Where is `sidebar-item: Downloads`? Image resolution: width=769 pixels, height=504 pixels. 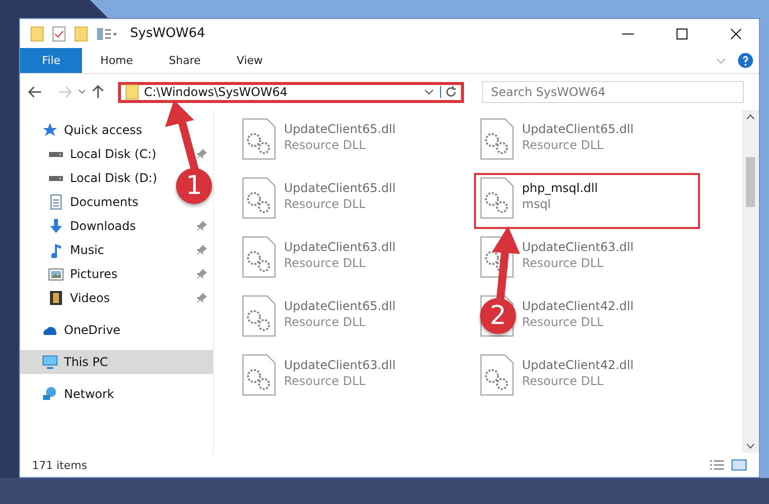
sidebar-item: Downloads is located at coordinates (103, 226).